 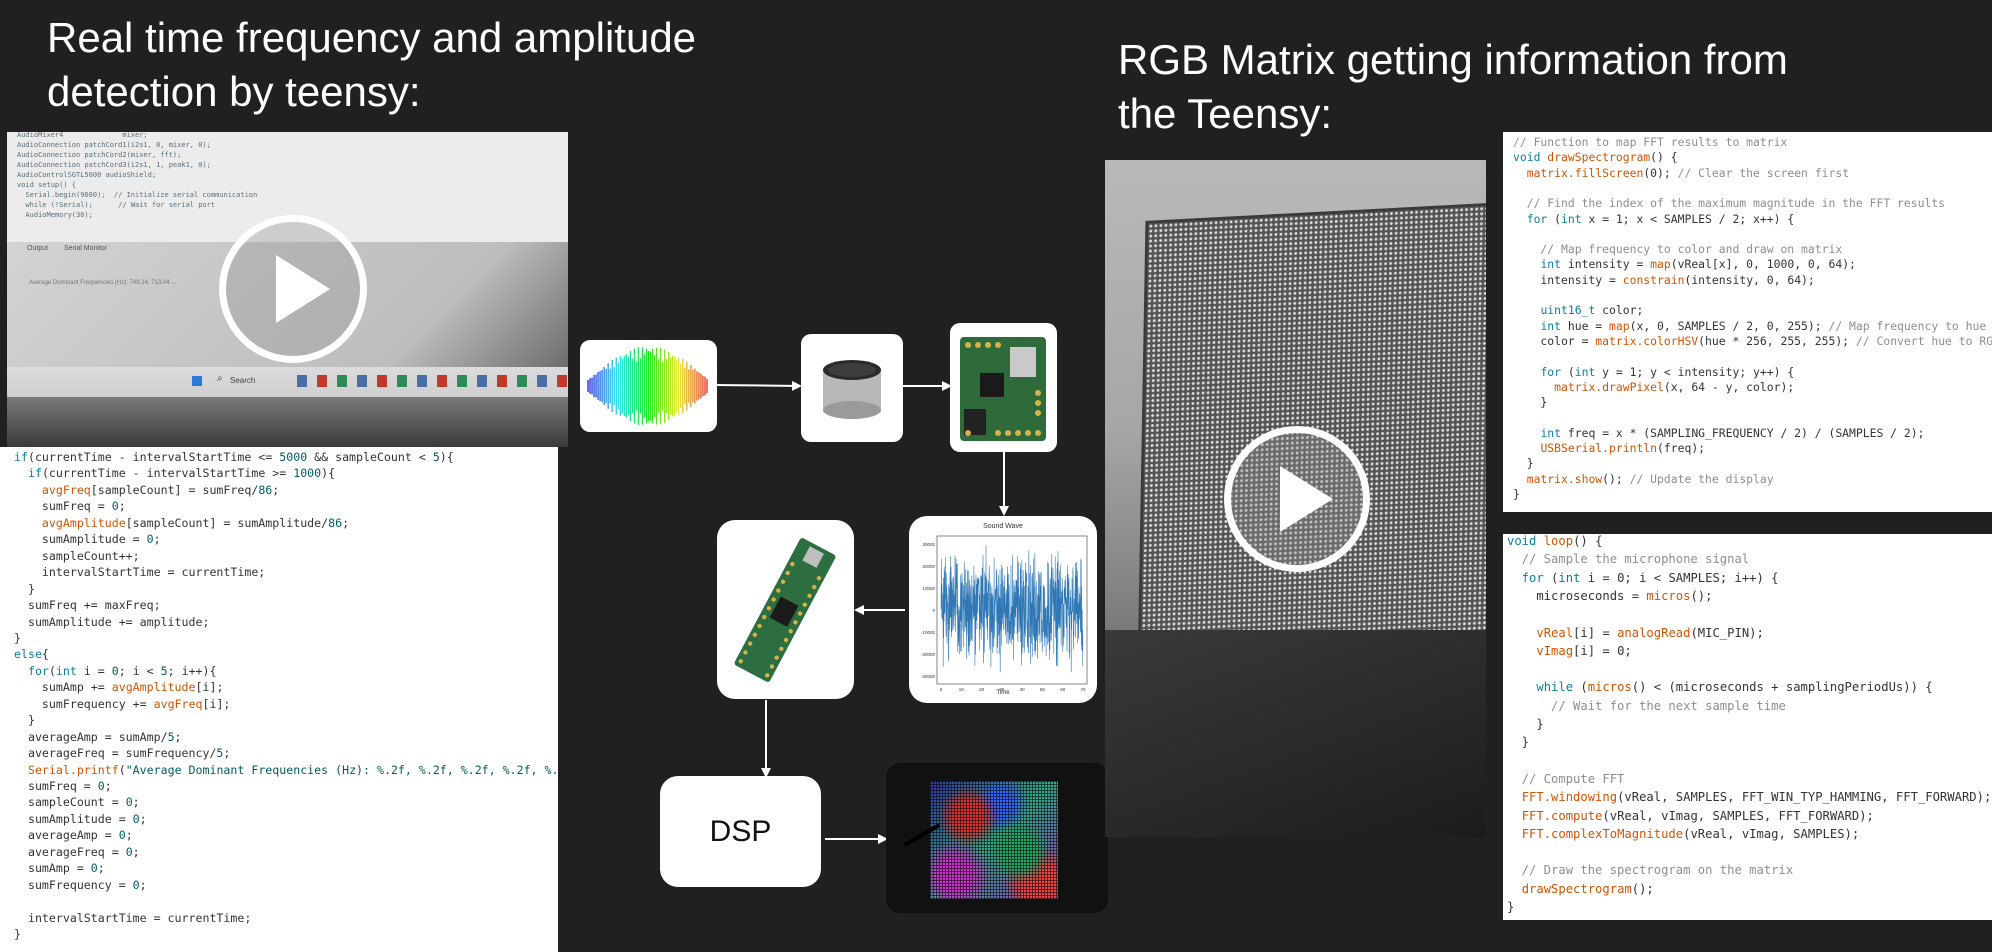 What do you see at coordinates (997, 838) in the screenshot?
I see `led-matrix-photo` at bounding box center [997, 838].